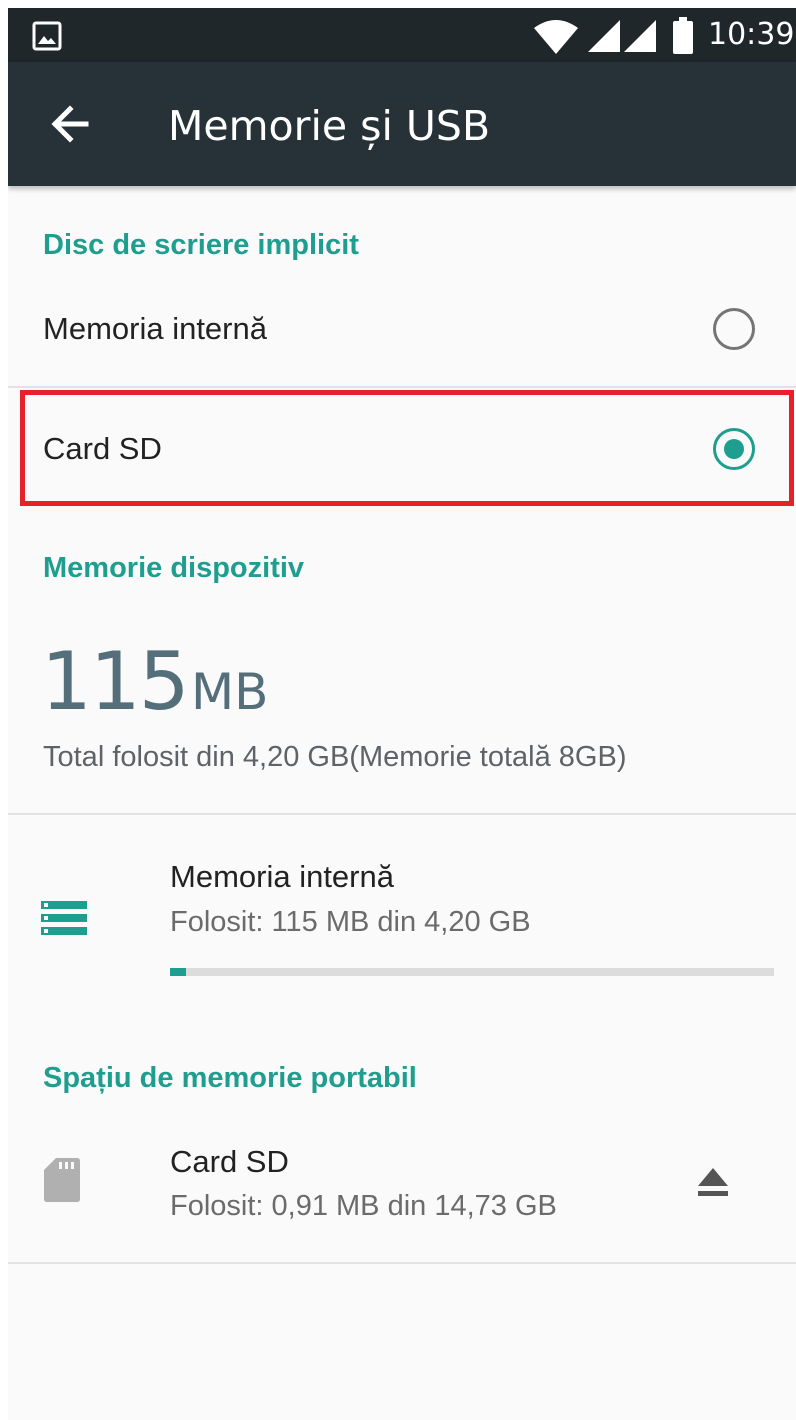 The height and width of the screenshot is (1420, 796). Describe the element at coordinates (62, 1180) in the screenshot. I see `sd-card-icon` at that location.